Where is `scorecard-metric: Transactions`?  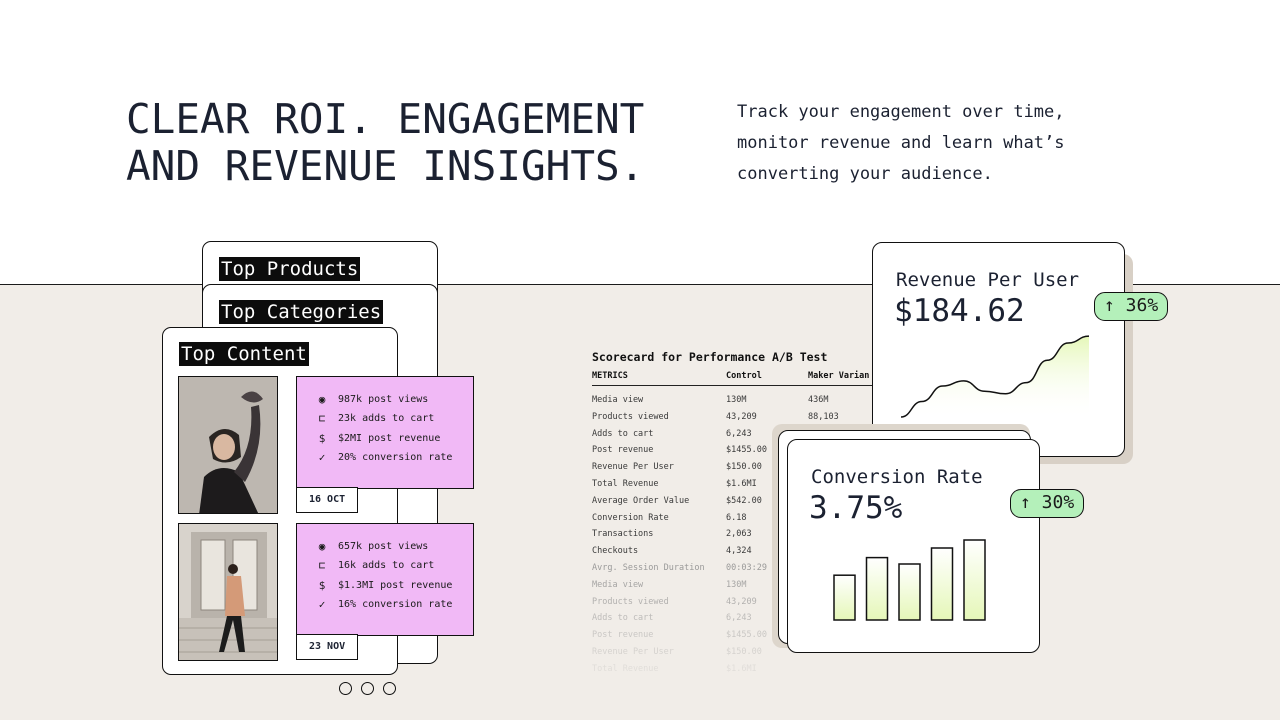 scorecard-metric: Transactions is located at coordinates (623, 534).